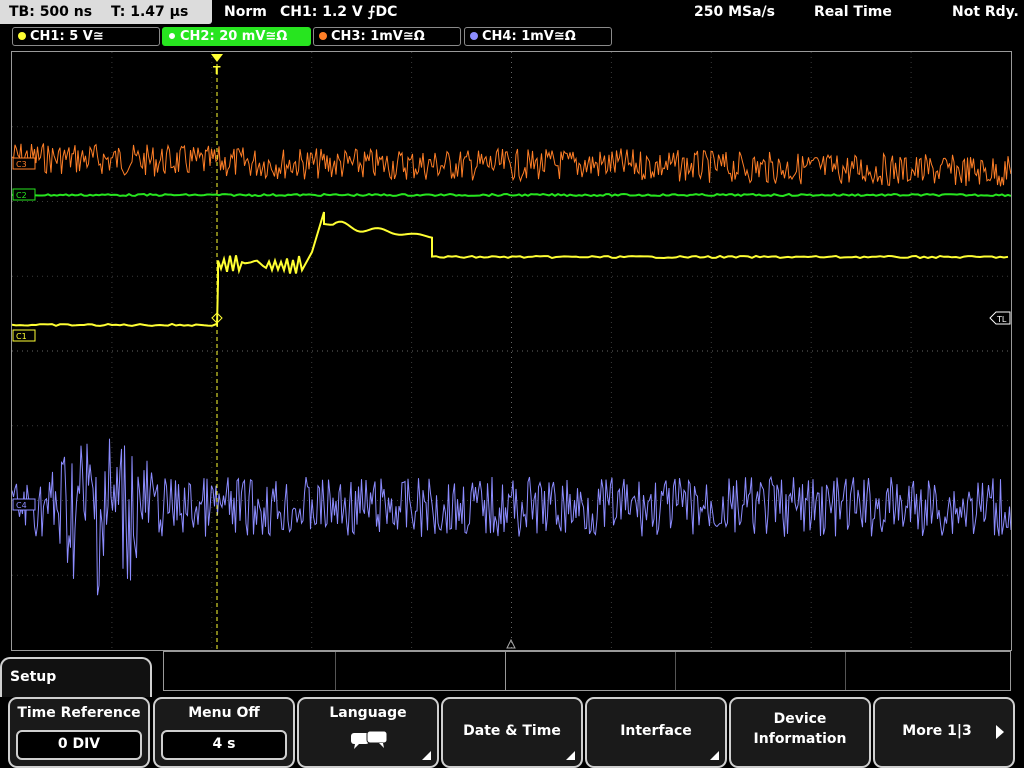 This screenshot has width=1024, height=768. I want to click on svg-text: C4, so click(21, 505).